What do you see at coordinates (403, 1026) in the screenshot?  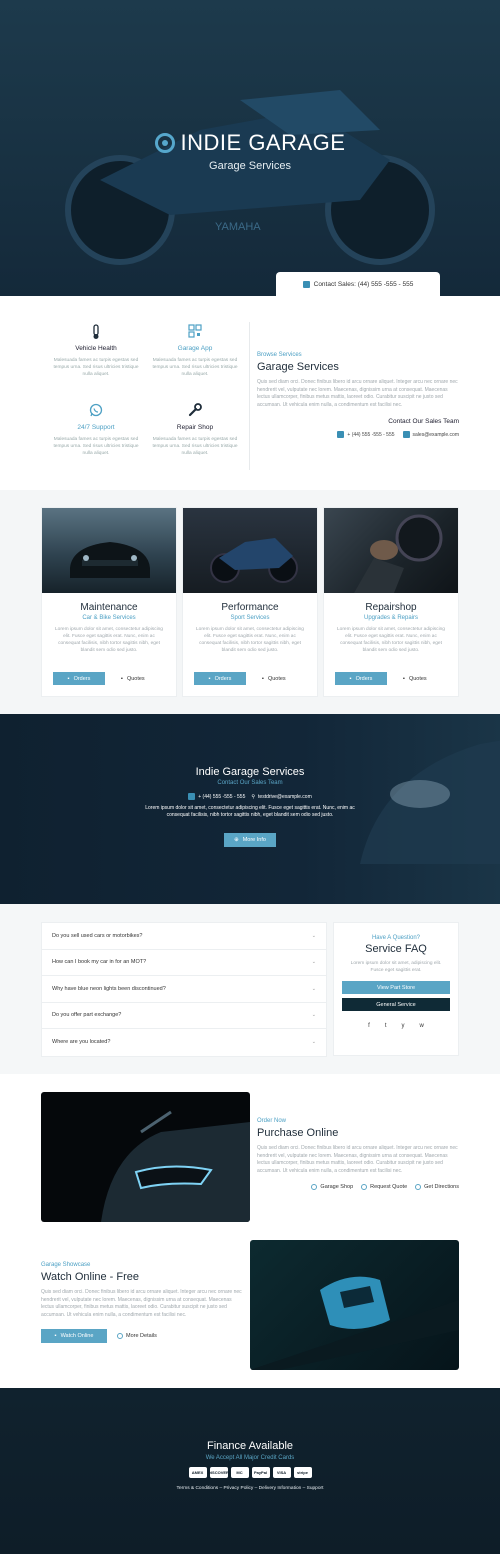 I see `yelp-icon: y` at bounding box center [403, 1026].